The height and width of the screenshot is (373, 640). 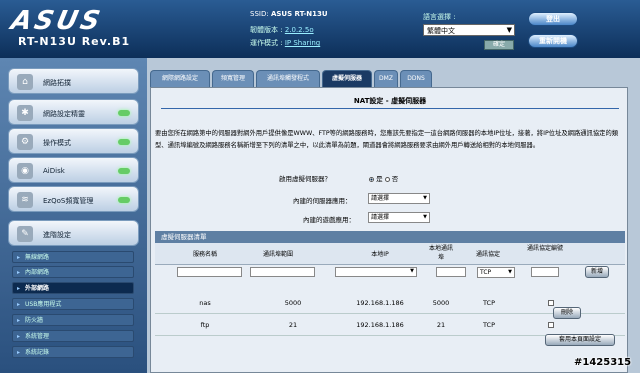 What do you see at coordinates (390, 101) in the screenshot?
I see `page-title: NAT設定 - 虛擬伺服器` at bounding box center [390, 101].